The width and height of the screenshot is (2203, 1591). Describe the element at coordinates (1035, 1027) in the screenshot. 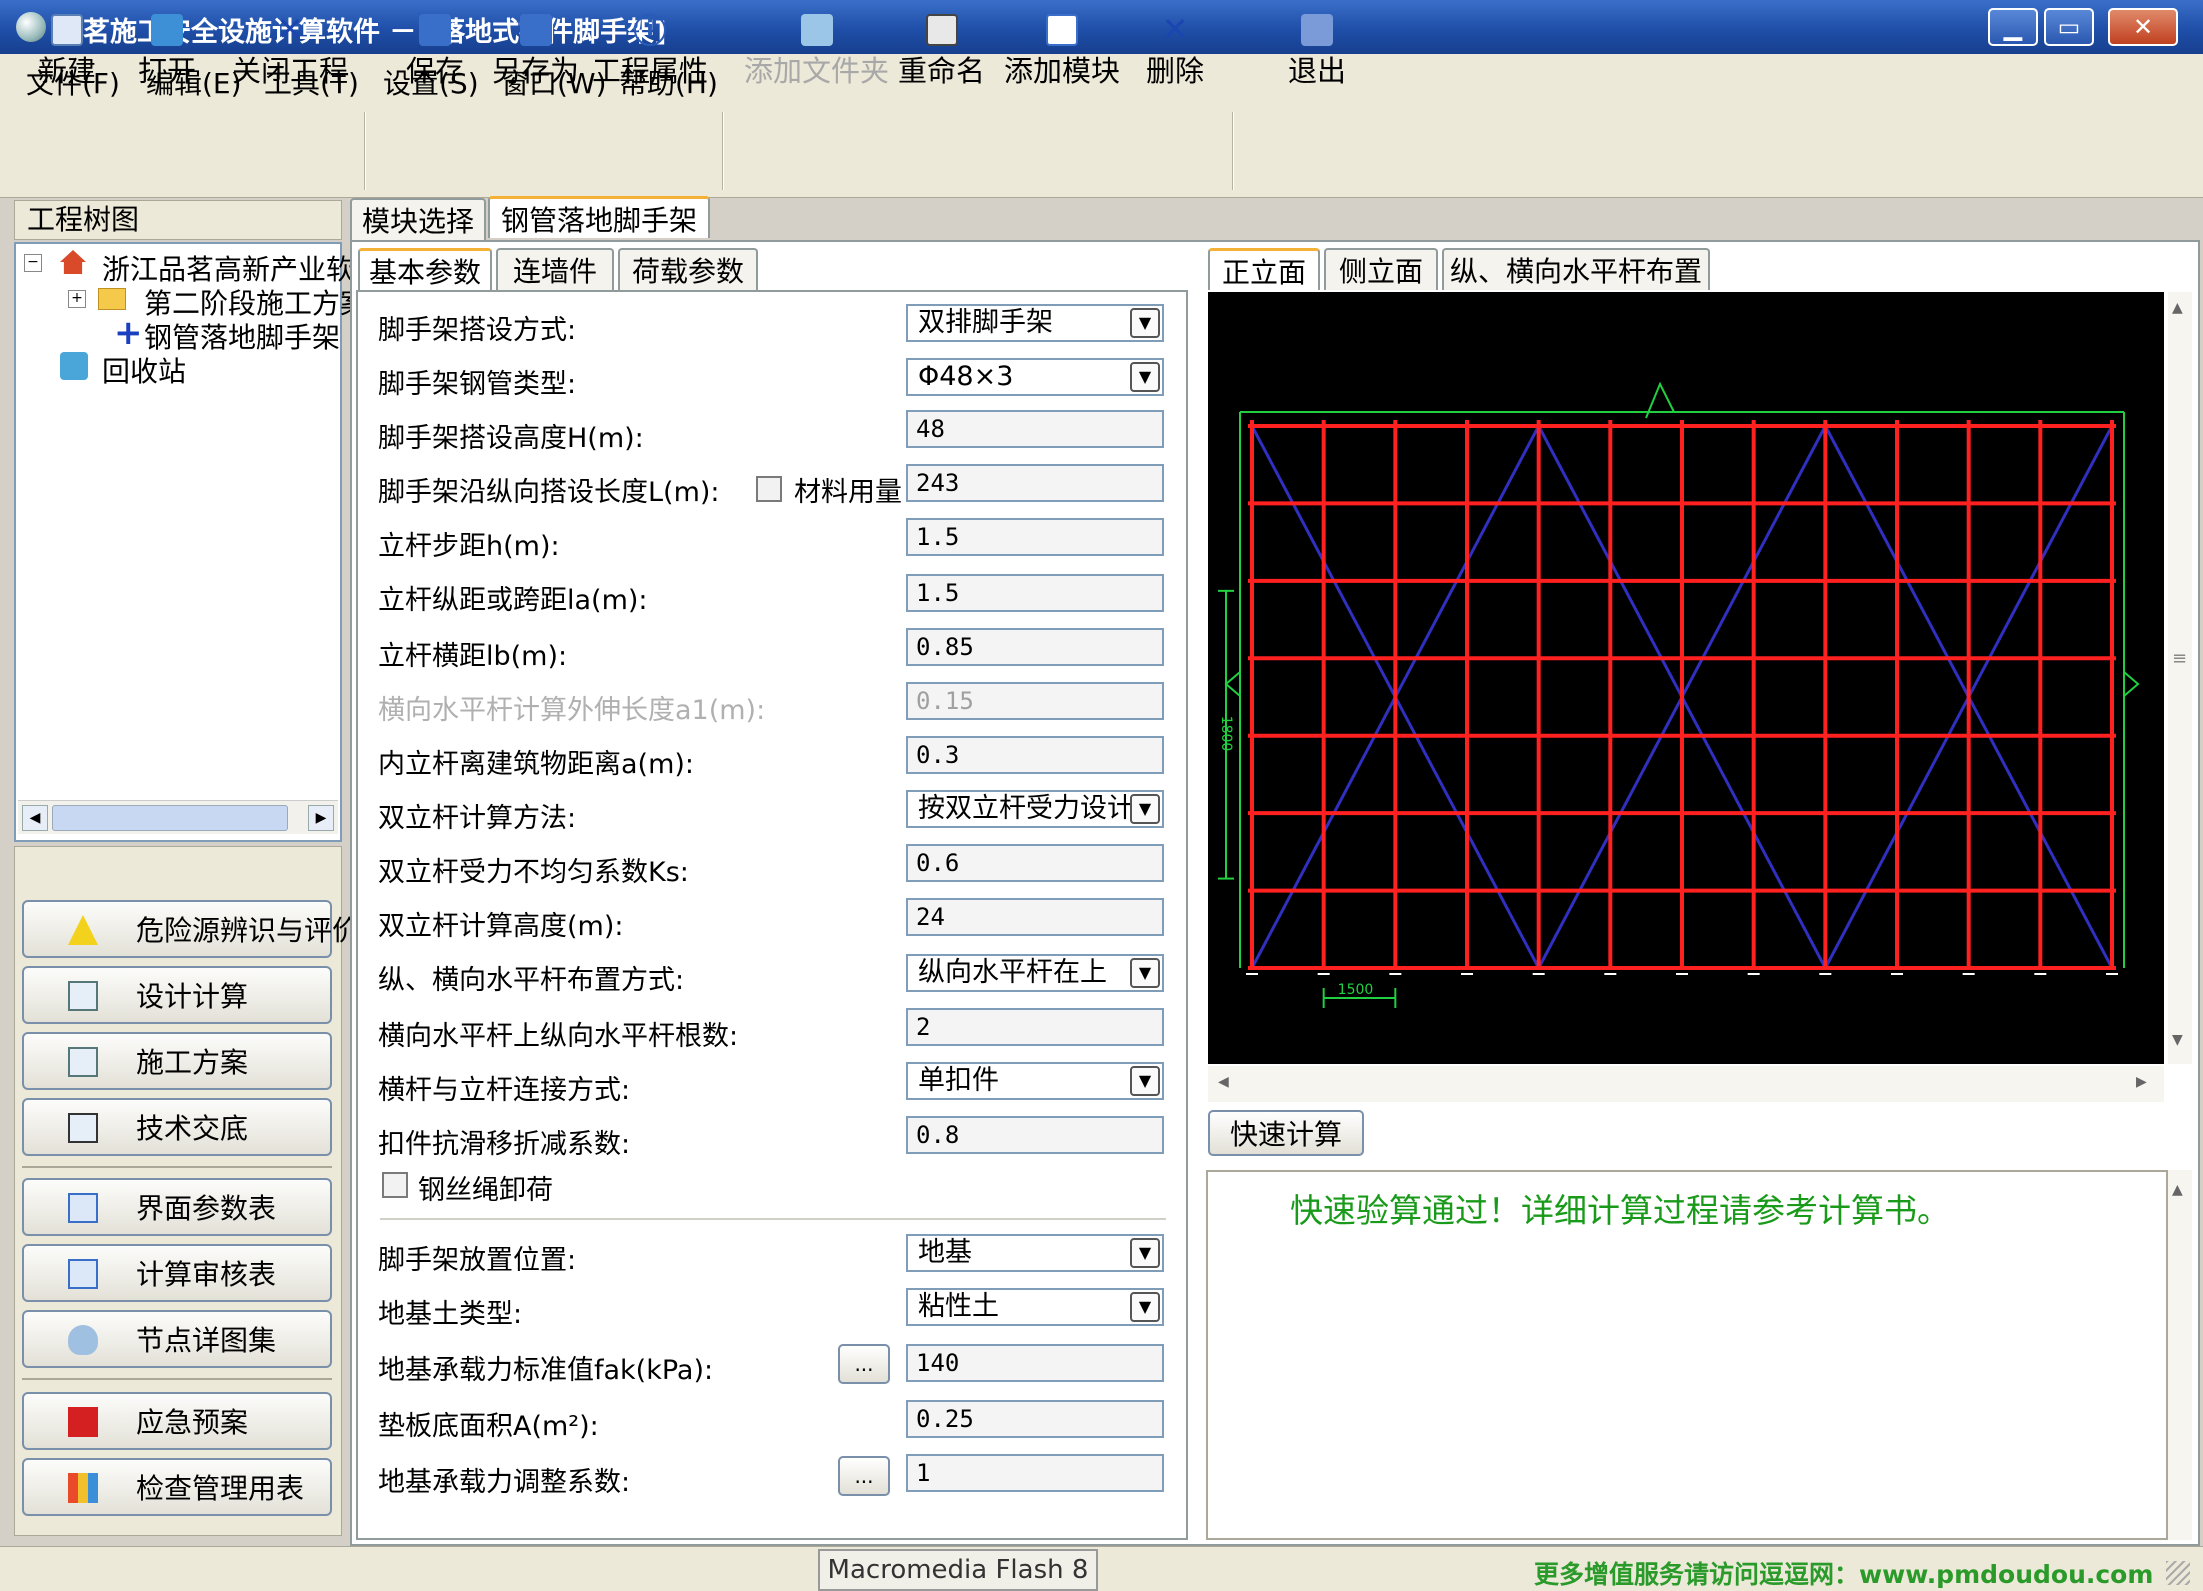

I see `bar-count-input: 2` at that location.